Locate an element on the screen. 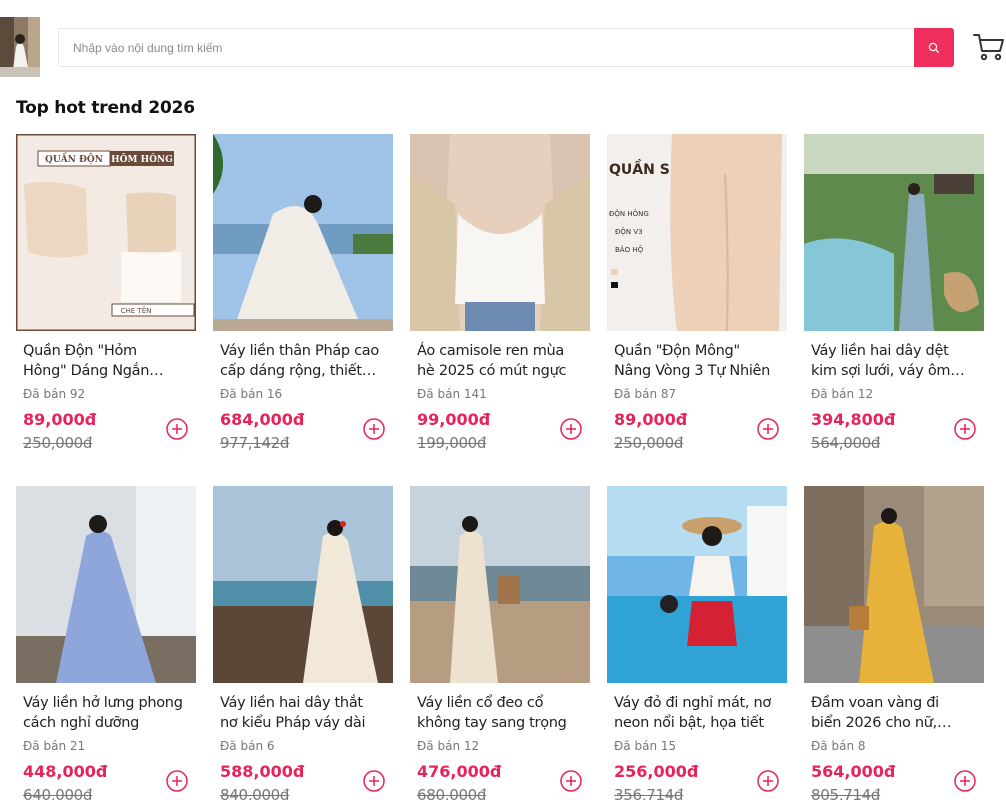  original-price: 564,000đ is located at coordinates (846, 443).